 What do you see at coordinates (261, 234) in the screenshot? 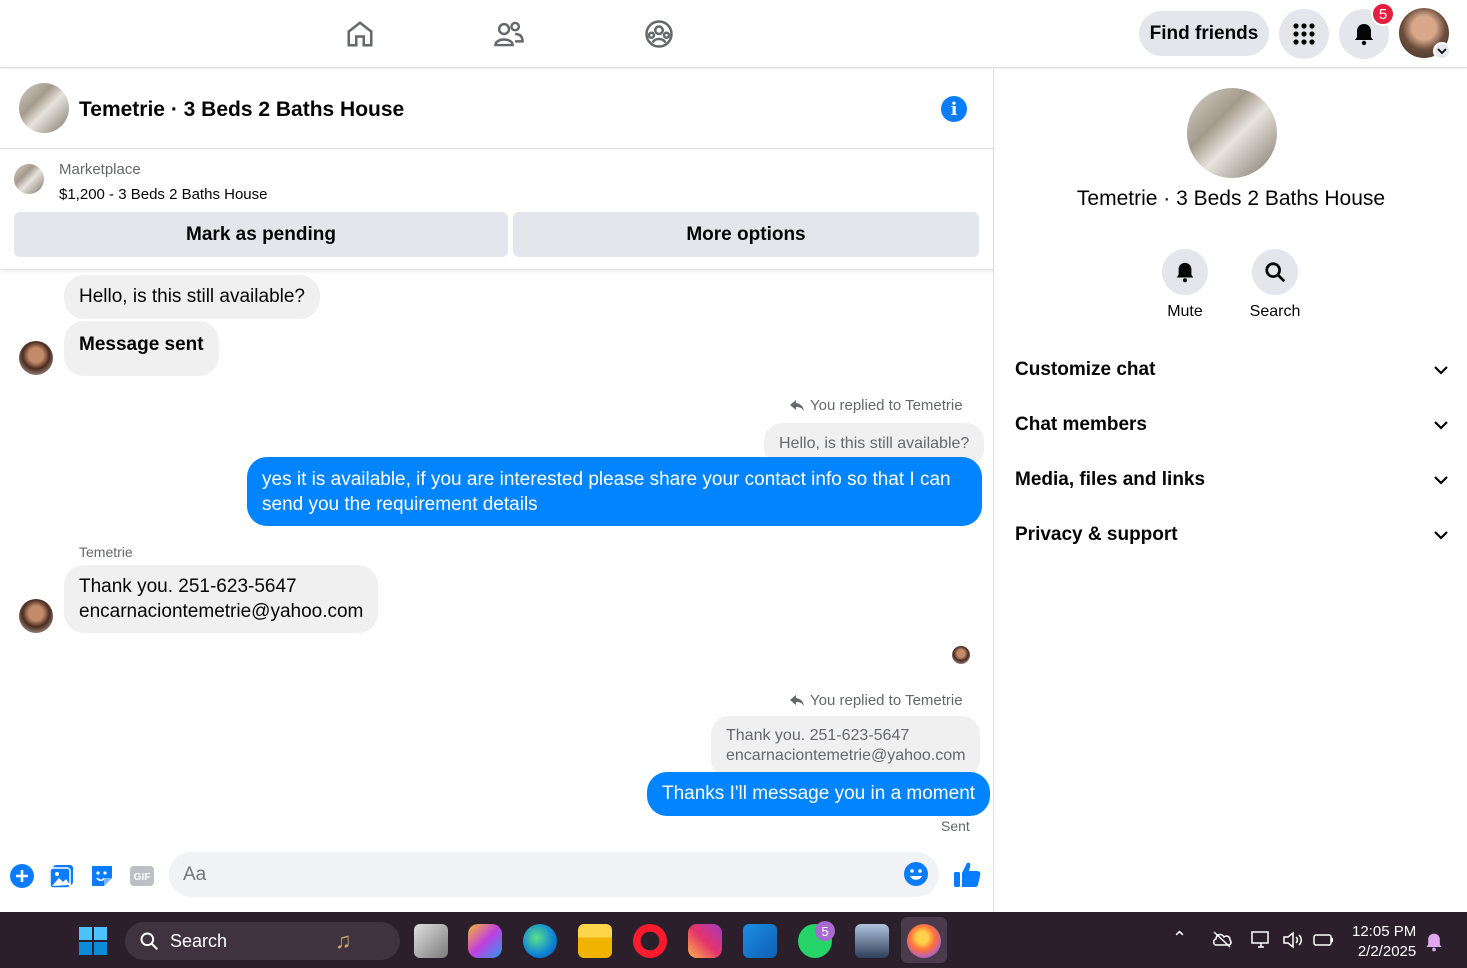
I see `mark-as-pending-button: Mark as pending` at bounding box center [261, 234].